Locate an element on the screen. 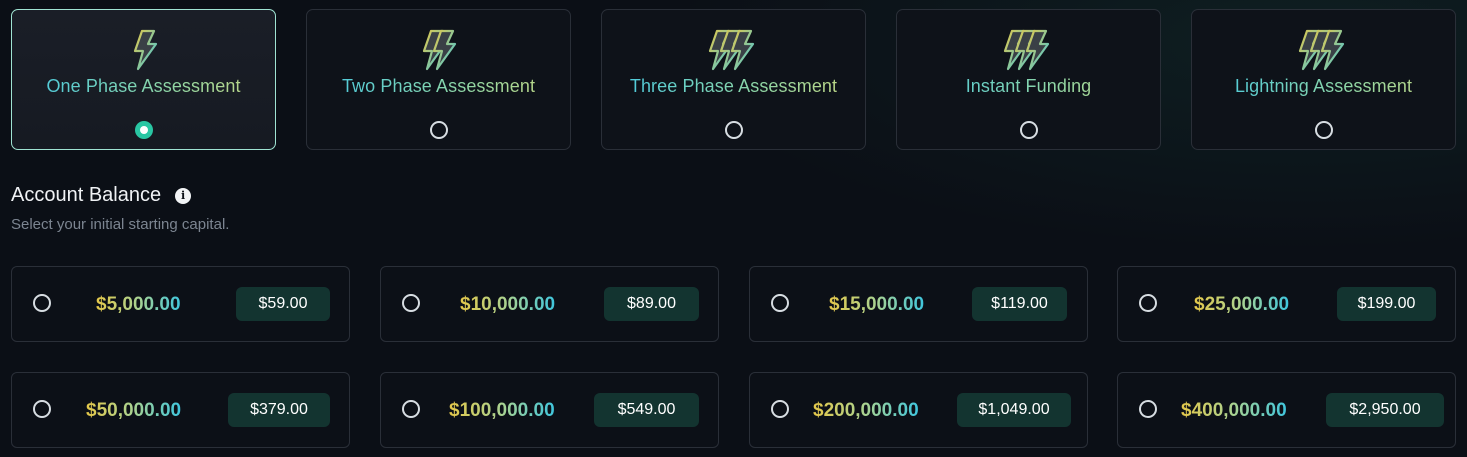 This screenshot has height=457, width=1467. double-bolt-icon is located at coordinates (439, 50).